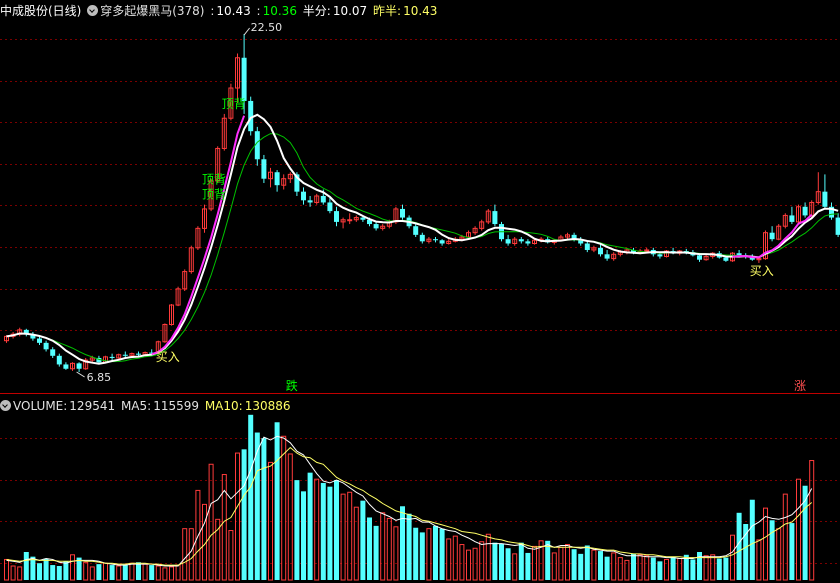 The height and width of the screenshot is (583, 840). What do you see at coordinates (214, 195) in the screenshot?
I see `top-divergence-label: 顶背` at bounding box center [214, 195].